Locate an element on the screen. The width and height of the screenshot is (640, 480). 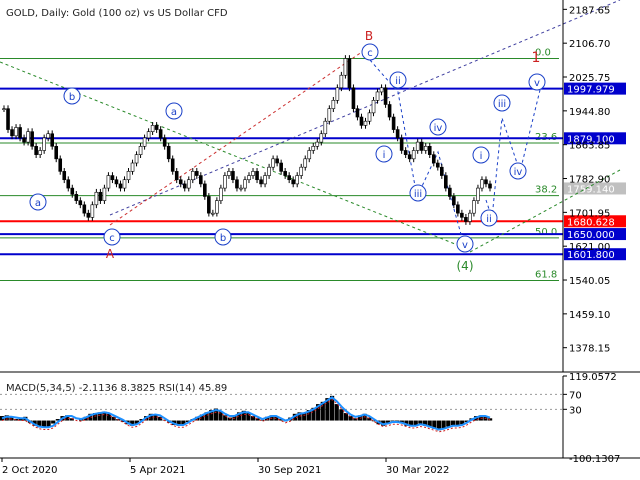
x-tick-label: 2 Oct 2020 is located at coordinates (29, 470).